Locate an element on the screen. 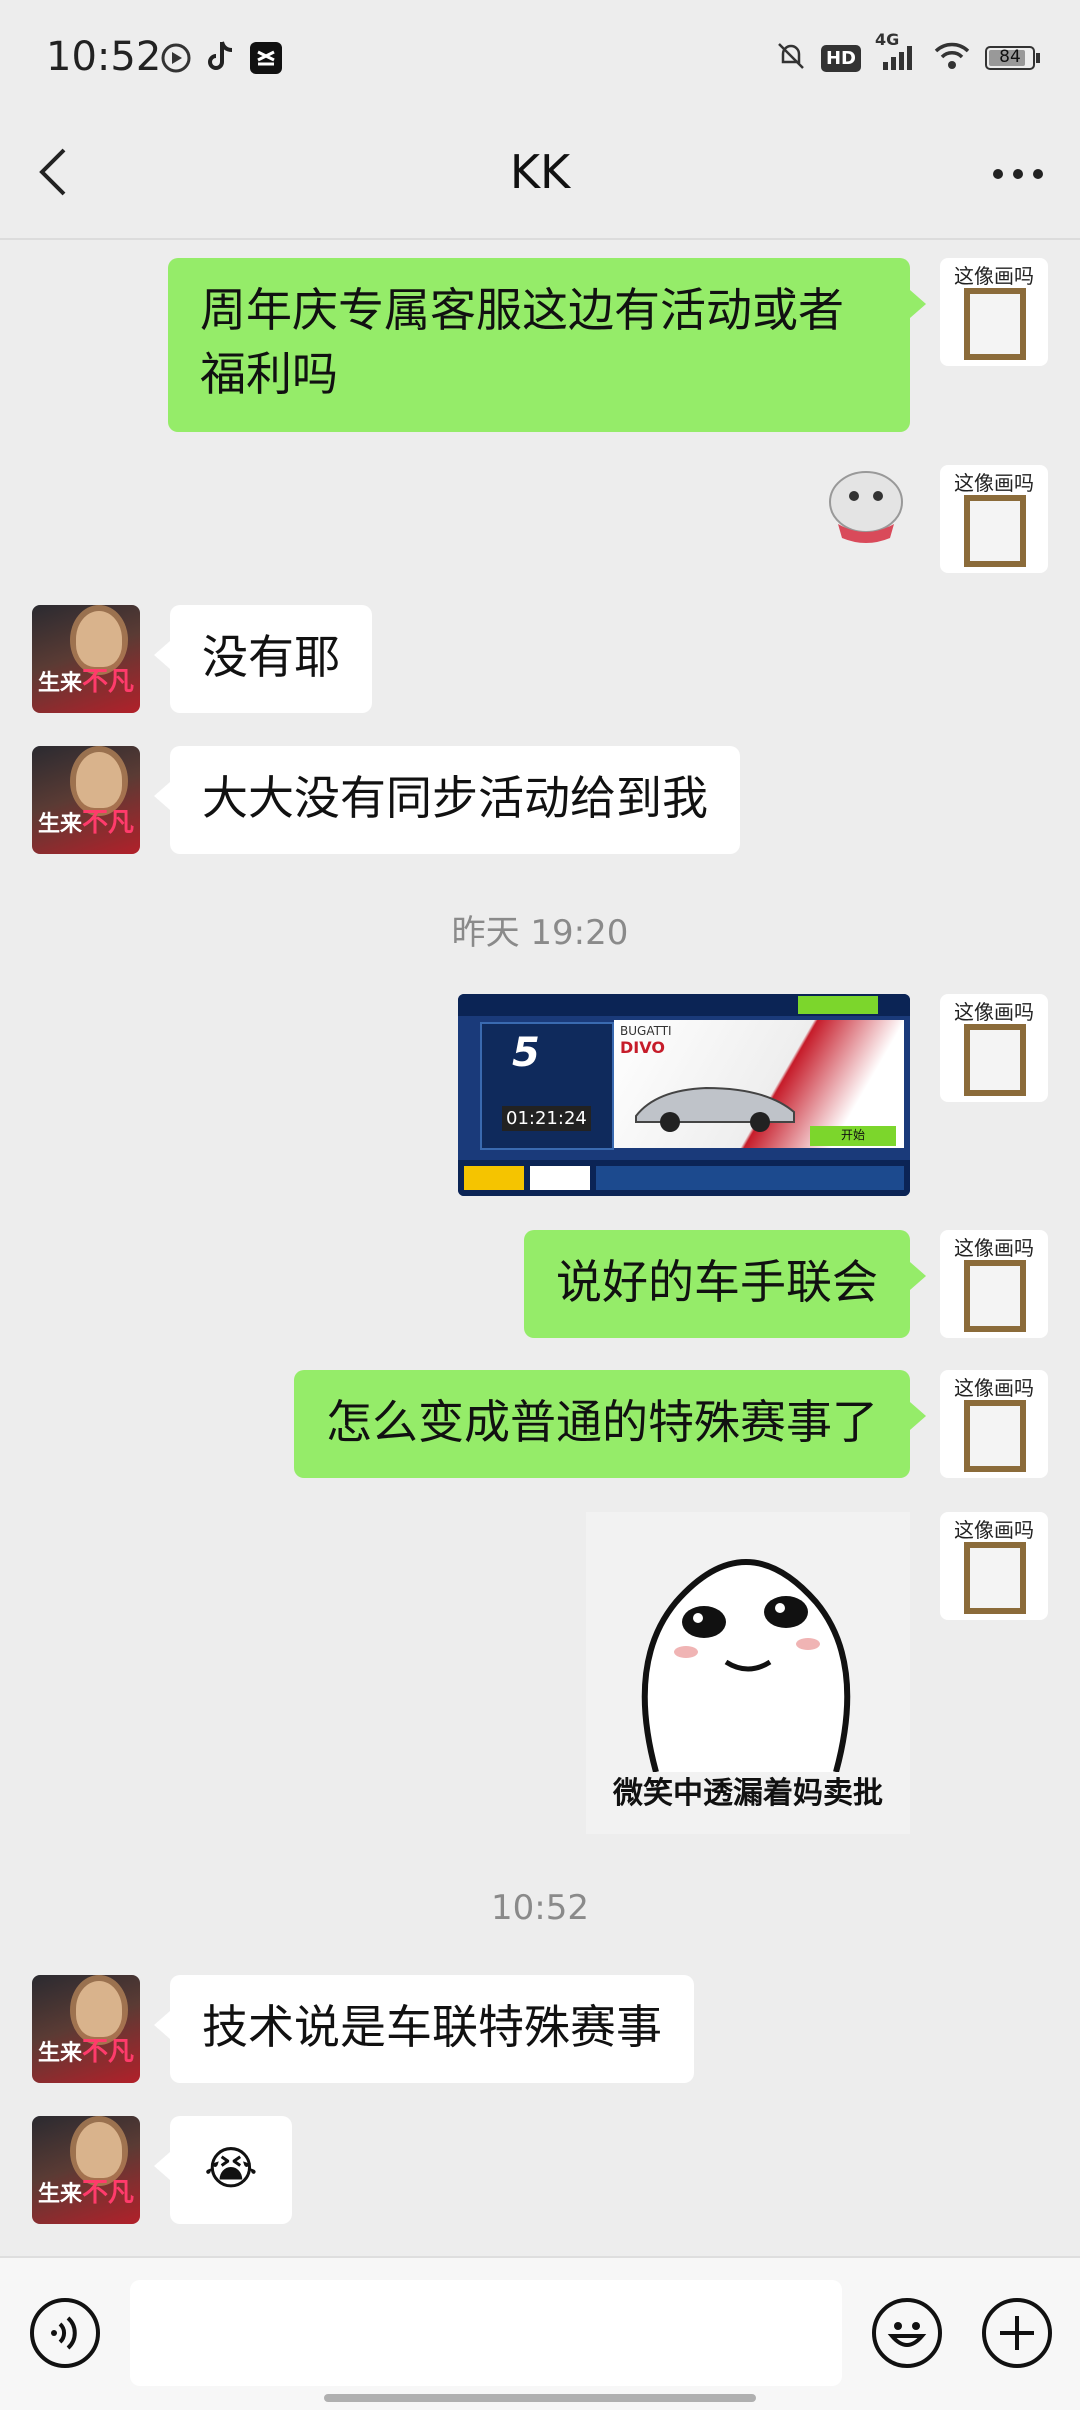  sticker-meme: 微笑中透漏着妈卖批 is located at coordinates (748, 1673).